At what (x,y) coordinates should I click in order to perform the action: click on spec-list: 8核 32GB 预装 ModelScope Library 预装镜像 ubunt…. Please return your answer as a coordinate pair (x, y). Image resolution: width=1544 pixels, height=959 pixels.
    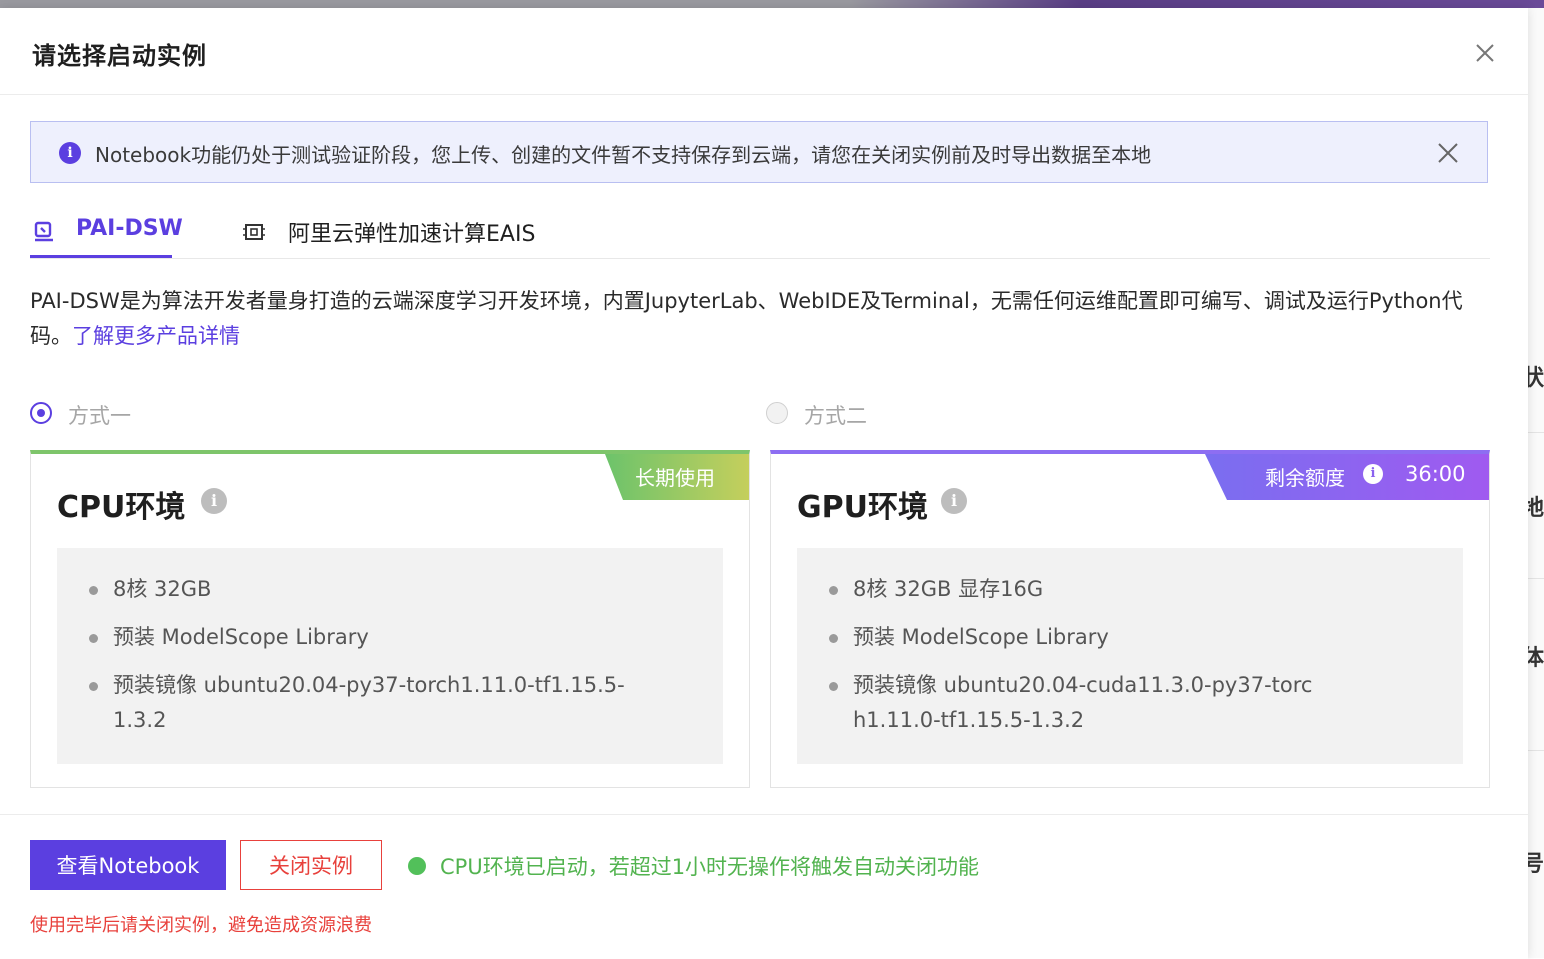
    Looking at the image, I should click on (390, 656).